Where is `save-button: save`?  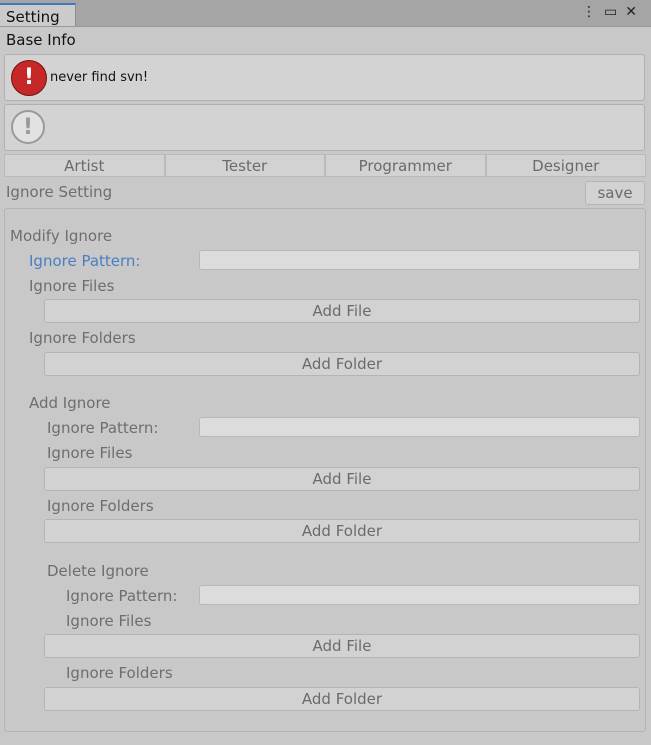
save-button: save is located at coordinates (615, 193).